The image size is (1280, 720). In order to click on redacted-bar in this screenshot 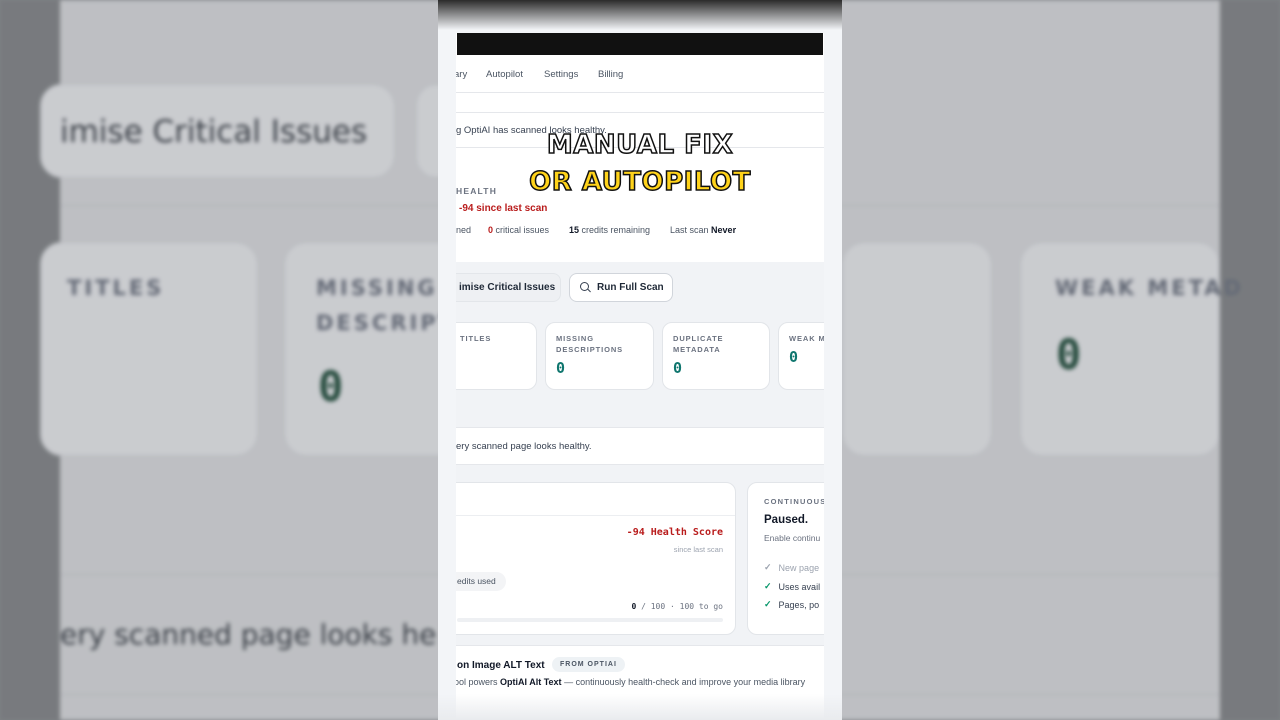, I will do `click(640, 44)`.